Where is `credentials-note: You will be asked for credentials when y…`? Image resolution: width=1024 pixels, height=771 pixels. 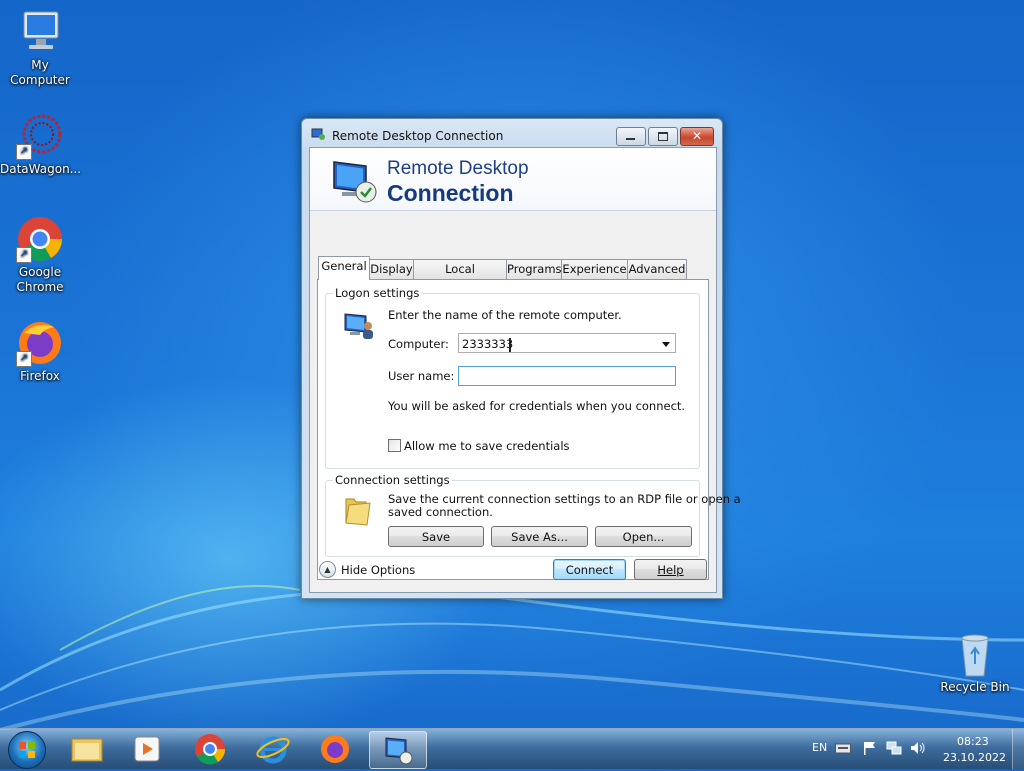
credentials-note: You will be asked for credentials when y… is located at coordinates (537, 406).